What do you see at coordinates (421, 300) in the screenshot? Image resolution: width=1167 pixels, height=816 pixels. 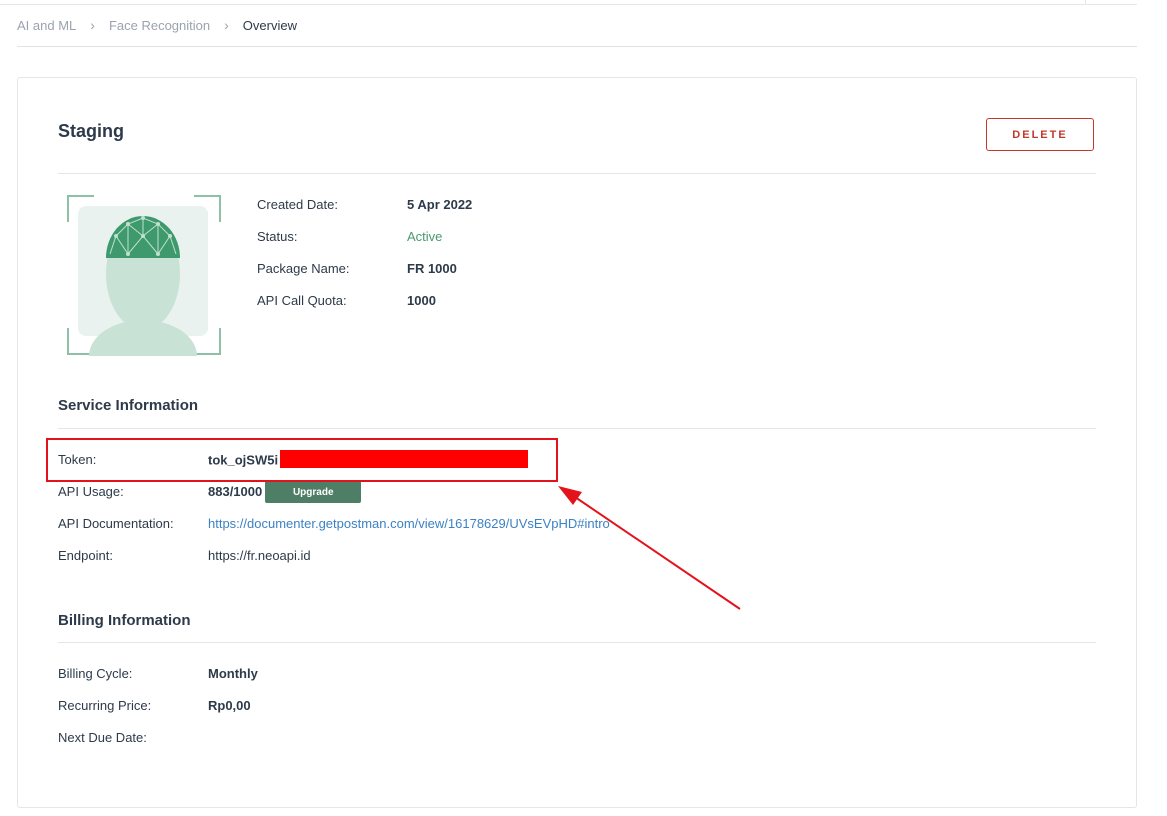 I see `api-call-quota-value: 1000` at bounding box center [421, 300].